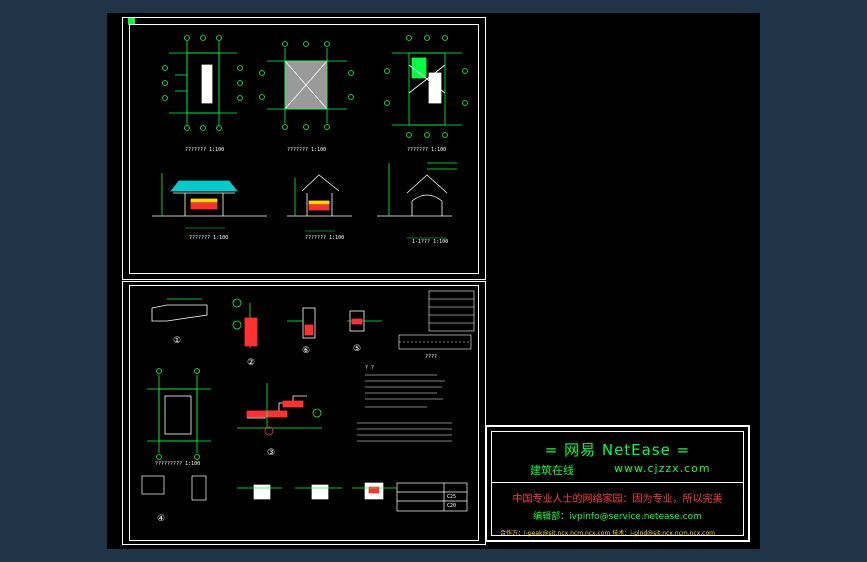  Describe the element at coordinates (306, 150) in the screenshot. I see `caption-roof-plan: ??????? 1:100` at that location.